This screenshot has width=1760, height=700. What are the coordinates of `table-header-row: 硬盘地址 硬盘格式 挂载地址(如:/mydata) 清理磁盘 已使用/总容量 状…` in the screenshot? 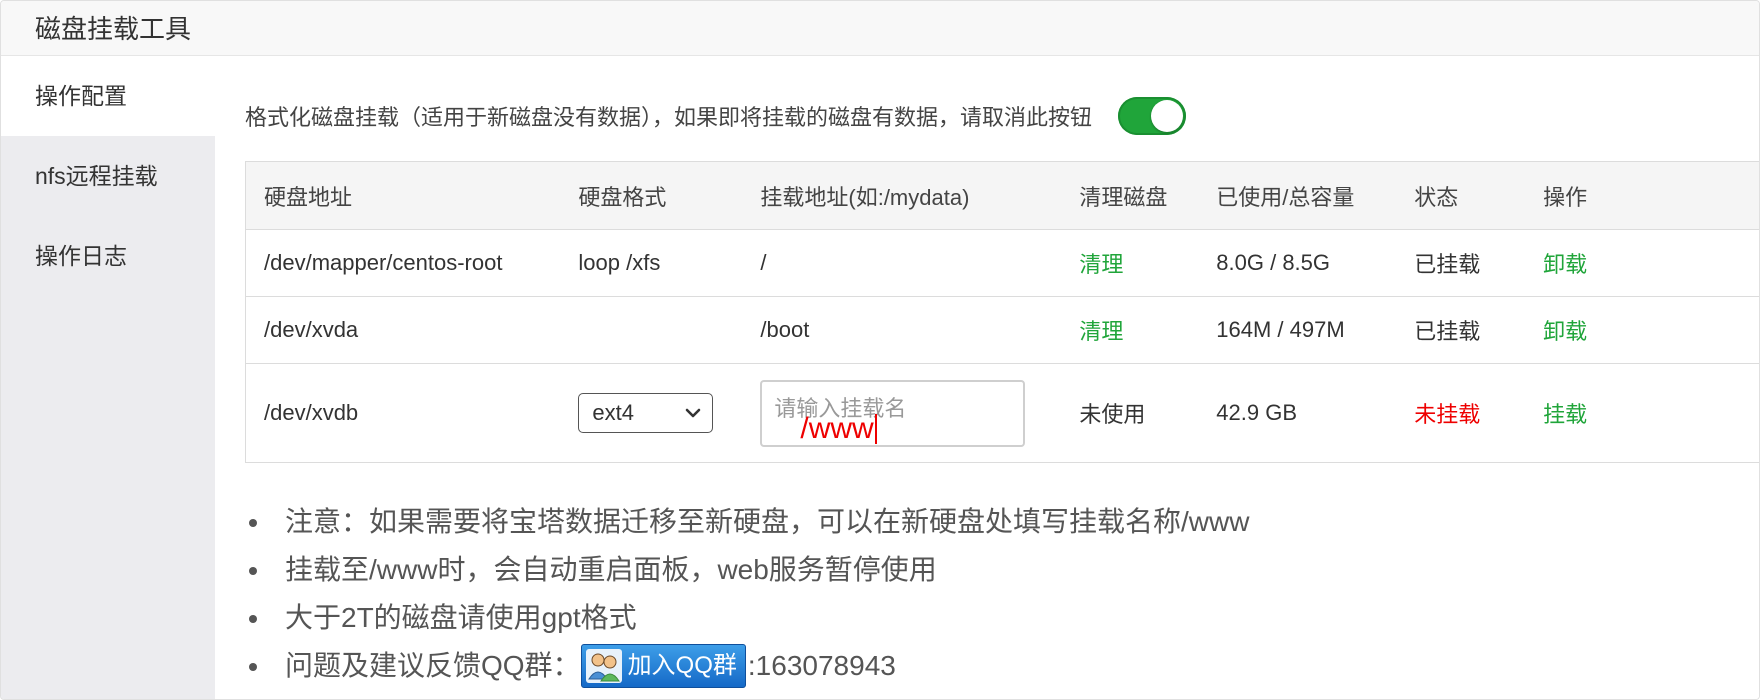 It's located at (1002, 195).